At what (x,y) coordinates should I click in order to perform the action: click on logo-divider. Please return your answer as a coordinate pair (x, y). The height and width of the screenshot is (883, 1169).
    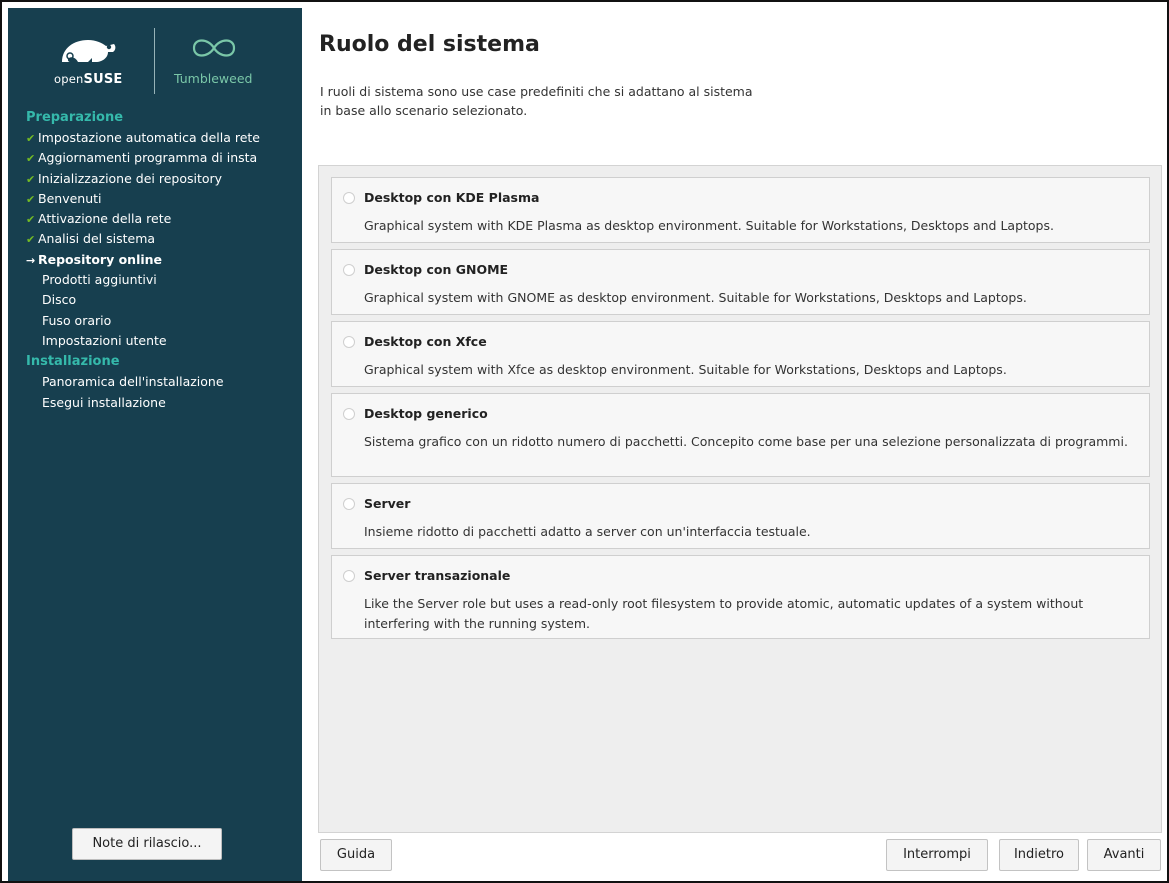
    Looking at the image, I should click on (154, 61).